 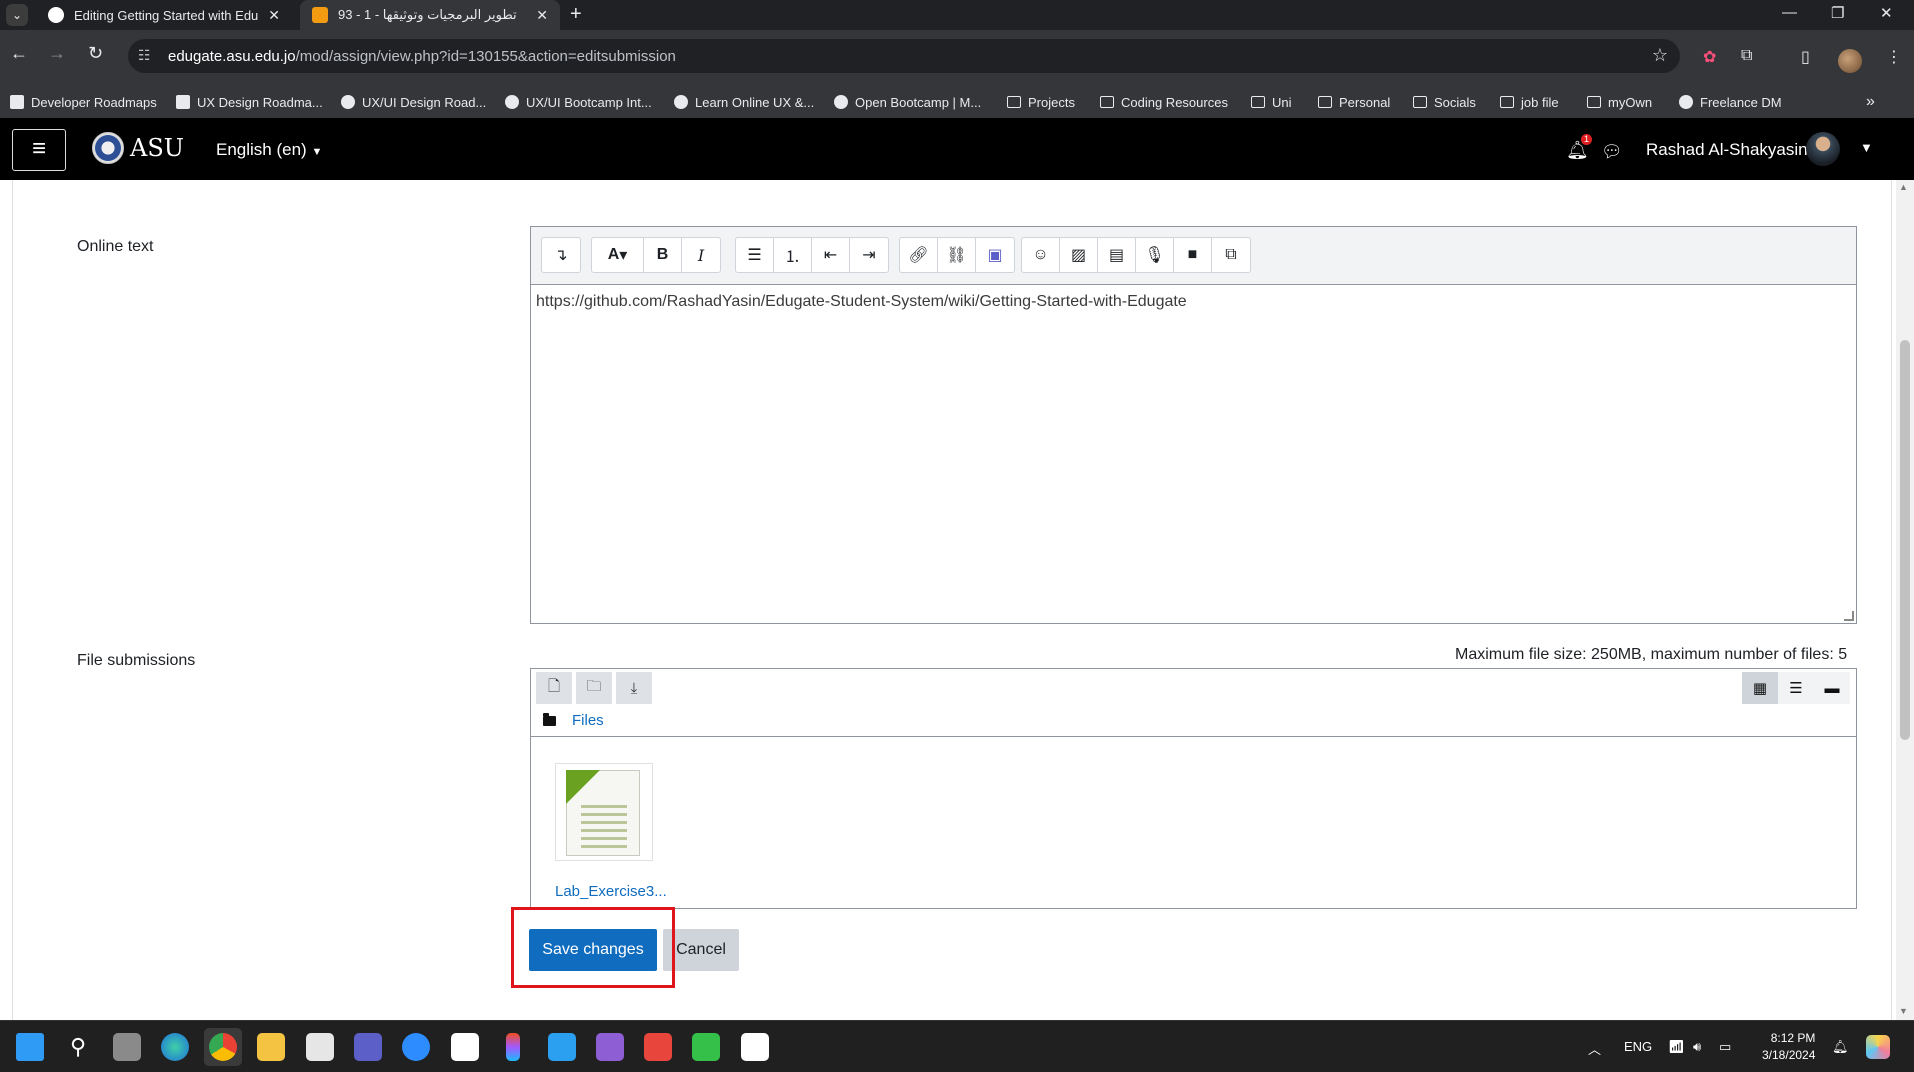 What do you see at coordinates (513, 1047) in the screenshot?
I see `figma-icon` at bounding box center [513, 1047].